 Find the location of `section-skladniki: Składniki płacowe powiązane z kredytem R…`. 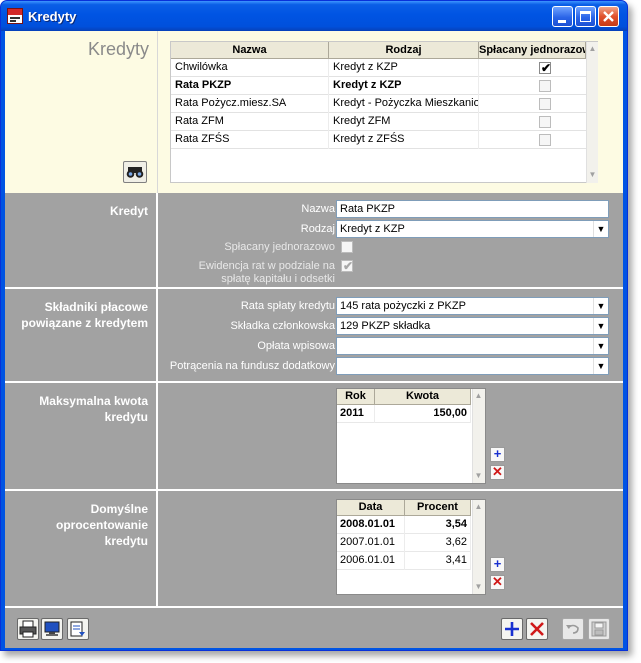

section-skladniki: Składniki płacowe powiązane z kredytem R… is located at coordinates (314, 335).